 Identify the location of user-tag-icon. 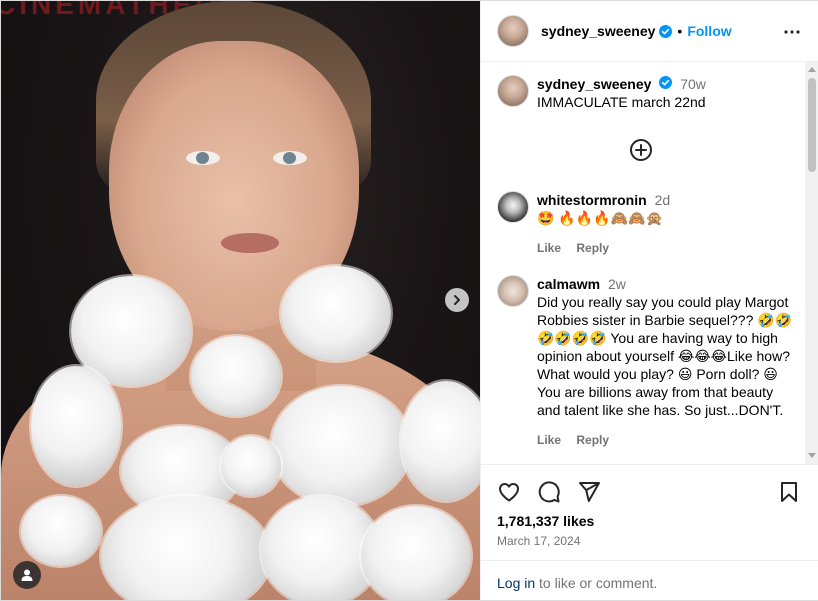
(27, 575).